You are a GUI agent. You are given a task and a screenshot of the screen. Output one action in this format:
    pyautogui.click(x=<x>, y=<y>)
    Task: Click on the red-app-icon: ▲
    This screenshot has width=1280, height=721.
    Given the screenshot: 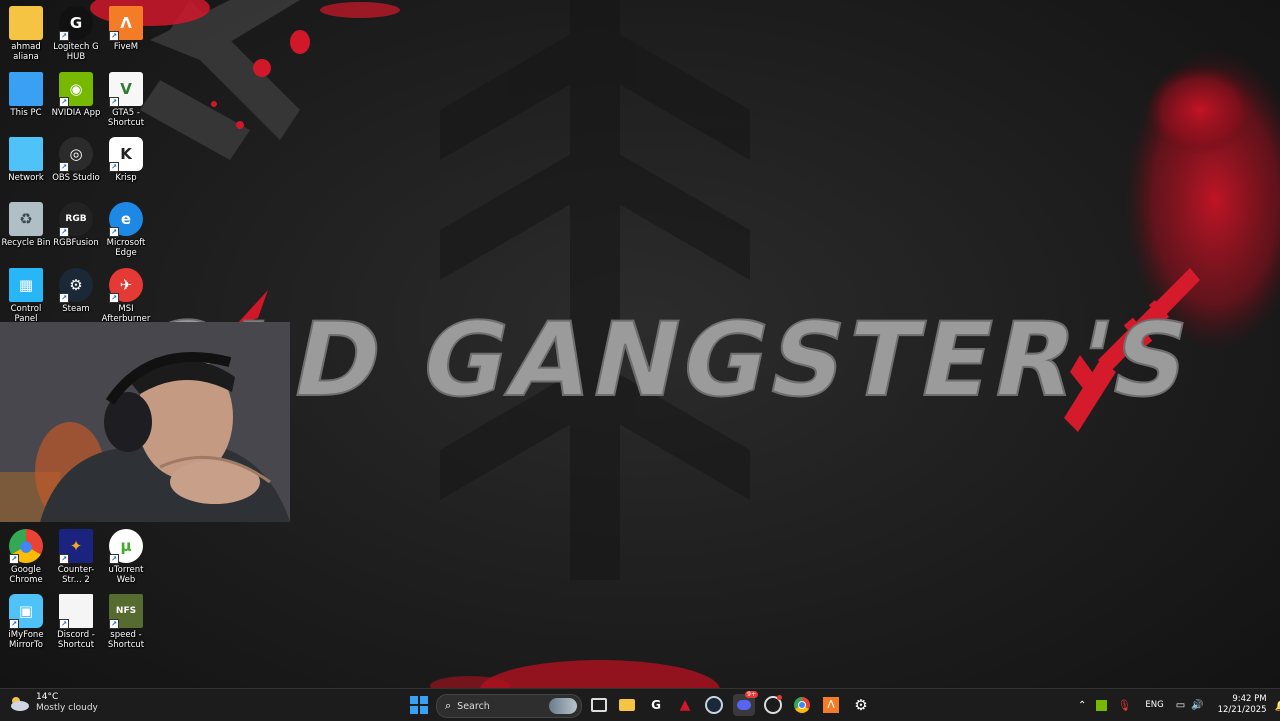 What is the action you would take?
    pyautogui.click(x=685, y=705)
    